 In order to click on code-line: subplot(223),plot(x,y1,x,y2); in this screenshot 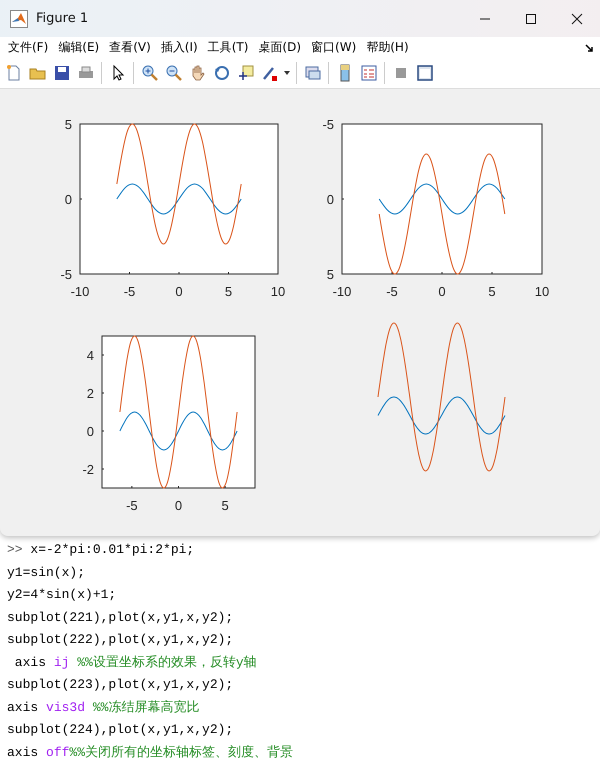, I will do `click(120, 685)`.